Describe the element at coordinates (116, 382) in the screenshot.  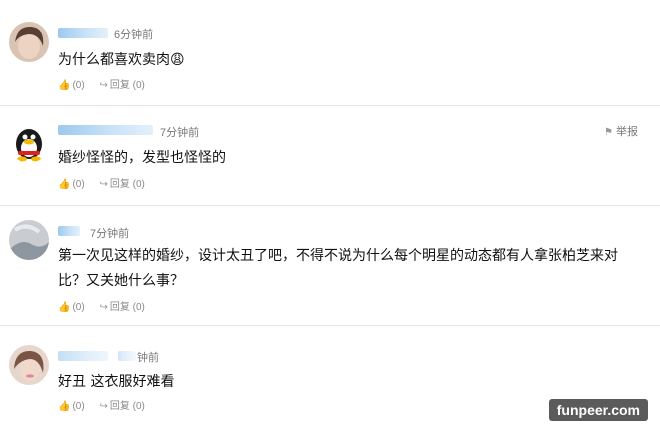
I see `comment-text: 好丑 这衣服好难看` at that location.